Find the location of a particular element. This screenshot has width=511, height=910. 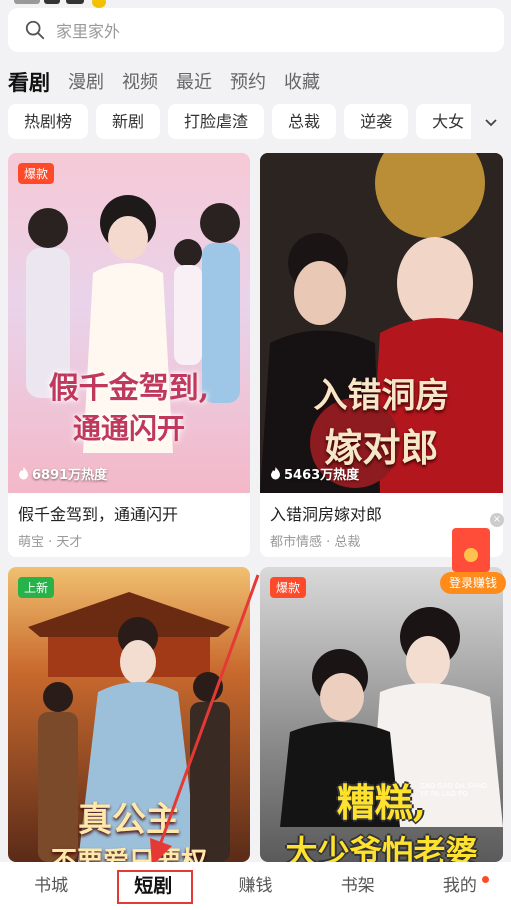

poster-title-line: 假千金驾到, is located at coordinates (129, 388).